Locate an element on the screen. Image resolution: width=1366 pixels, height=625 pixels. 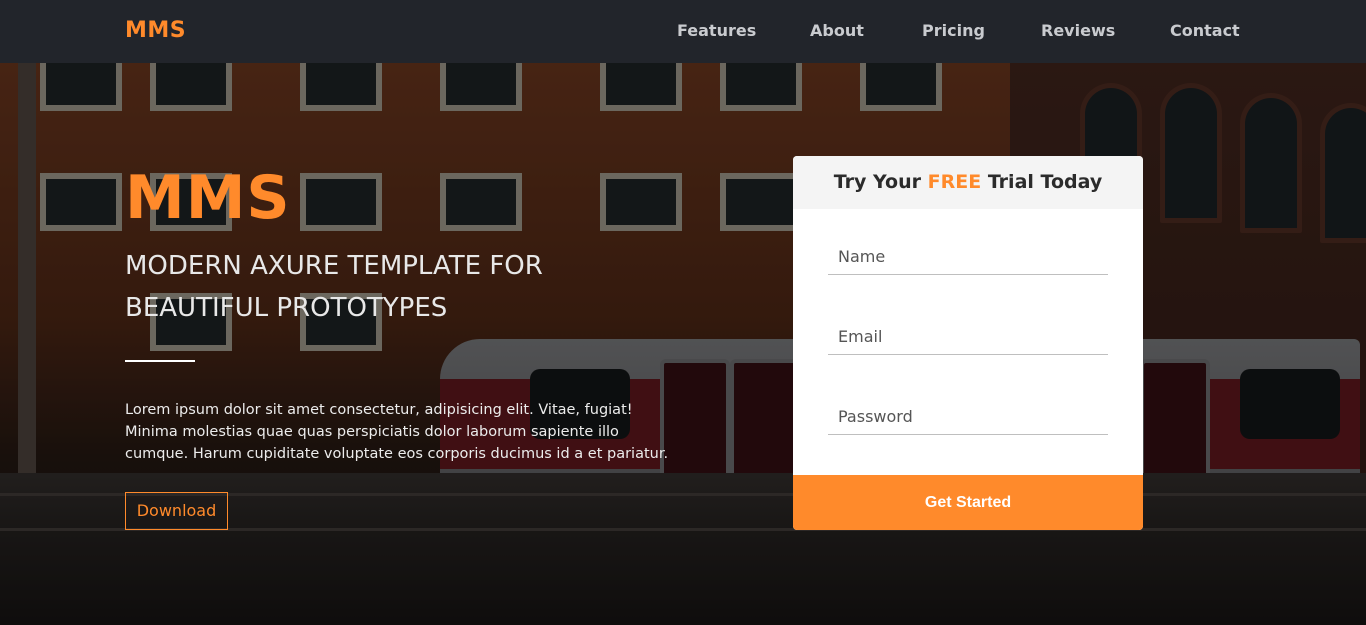
email-input is located at coordinates (968, 336).